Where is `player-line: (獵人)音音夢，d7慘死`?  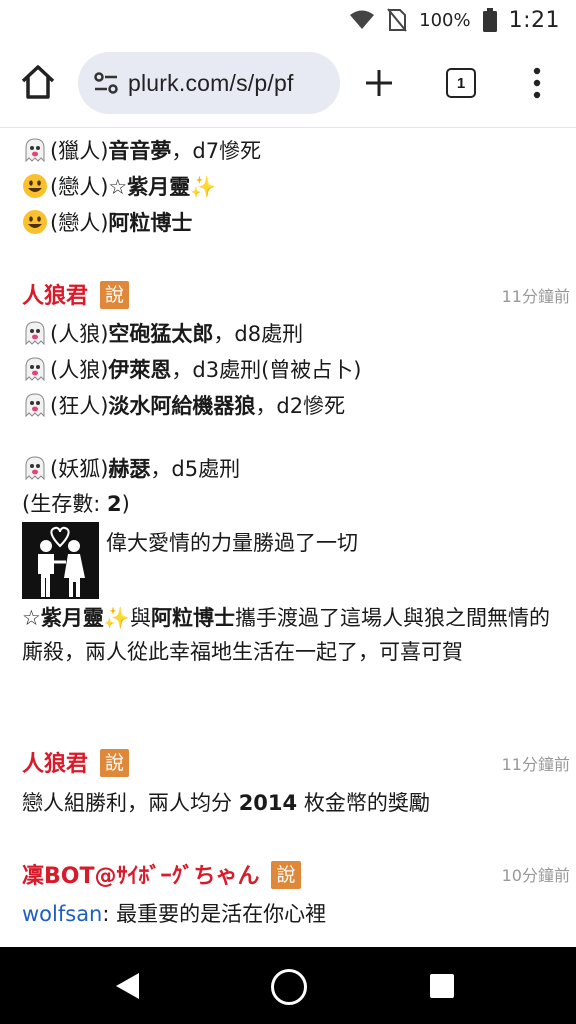
player-line: (獵人)音音夢，d7慘死 is located at coordinates (141, 151).